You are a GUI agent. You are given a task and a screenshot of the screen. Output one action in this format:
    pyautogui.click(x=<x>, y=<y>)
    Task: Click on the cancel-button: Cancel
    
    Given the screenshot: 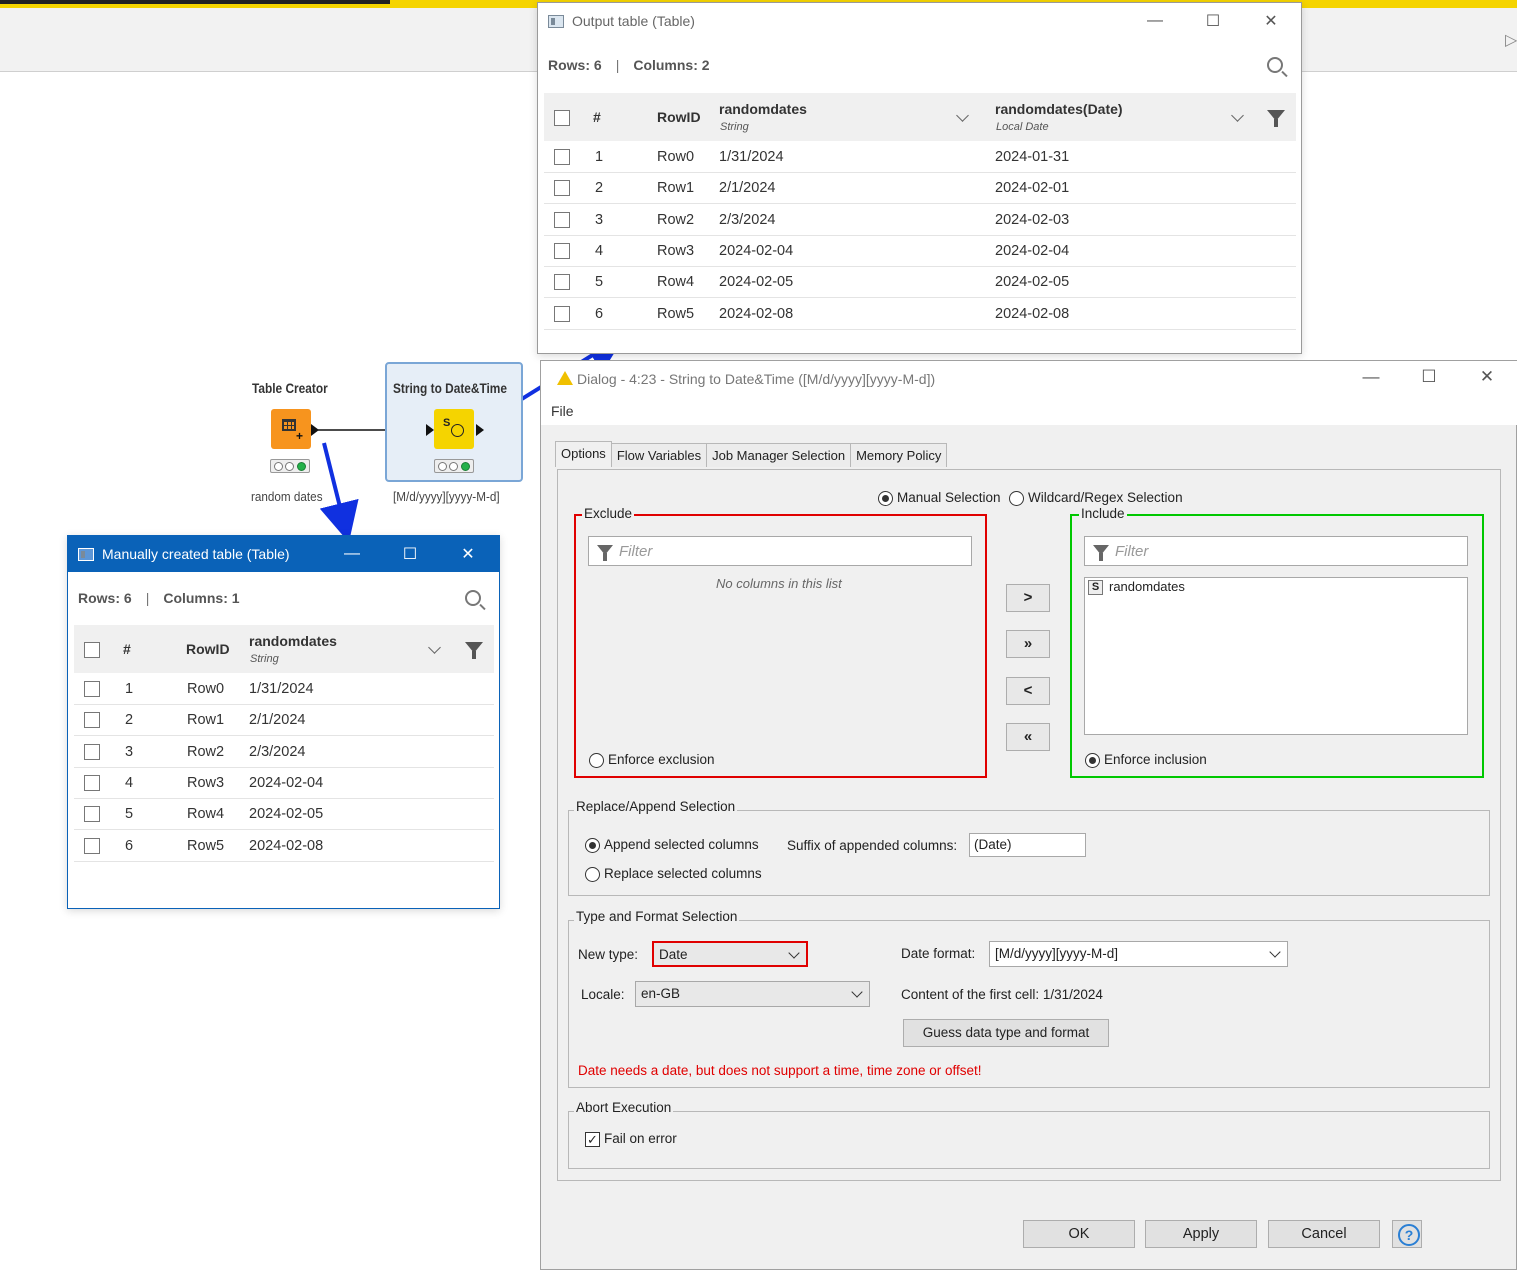 What is the action you would take?
    pyautogui.click(x=1324, y=1234)
    